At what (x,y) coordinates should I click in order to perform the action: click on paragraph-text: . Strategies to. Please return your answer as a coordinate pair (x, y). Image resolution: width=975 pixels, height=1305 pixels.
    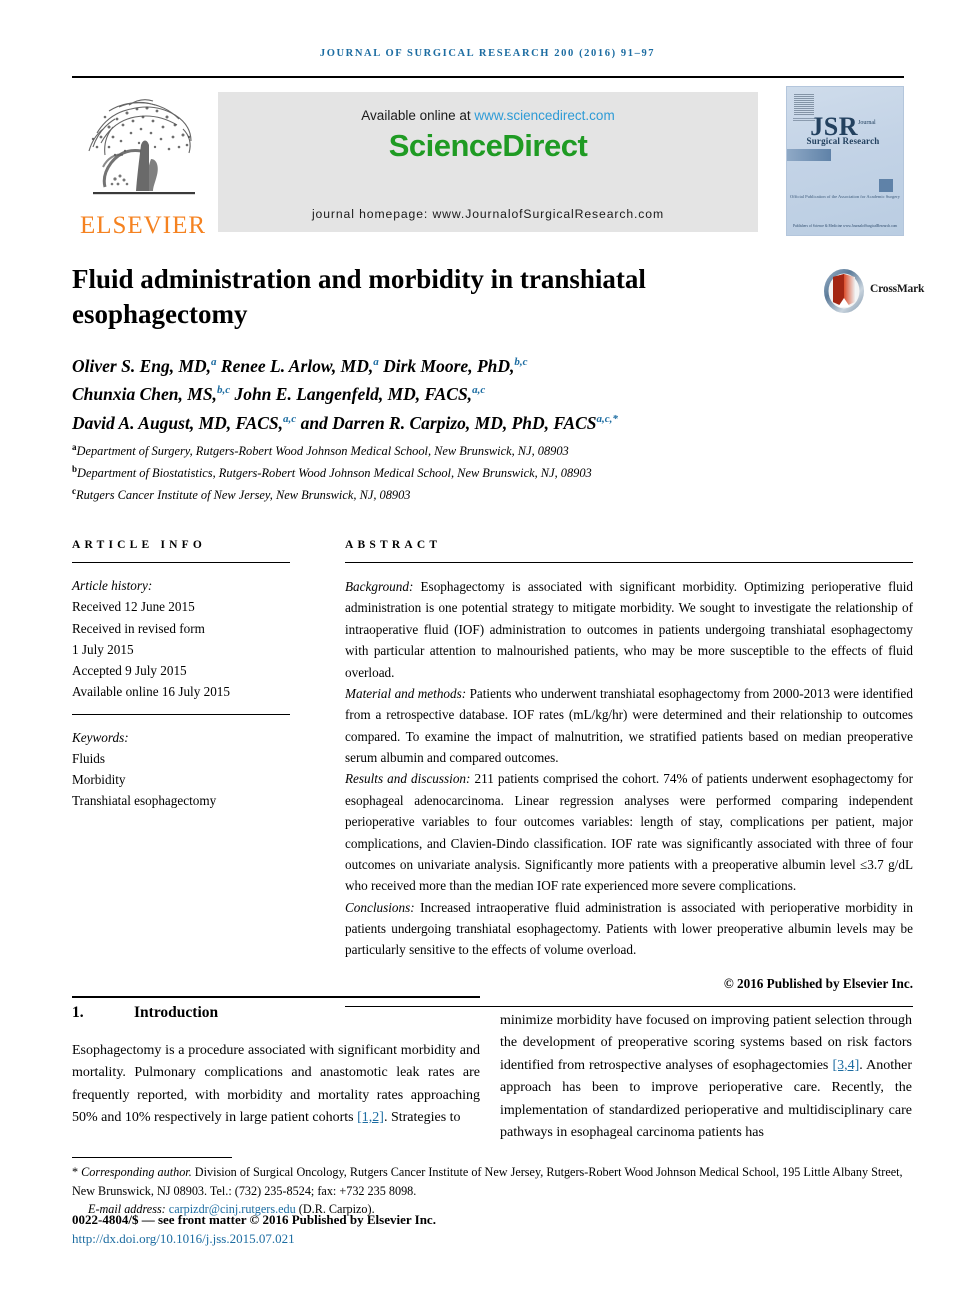
    Looking at the image, I should click on (422, 1118).